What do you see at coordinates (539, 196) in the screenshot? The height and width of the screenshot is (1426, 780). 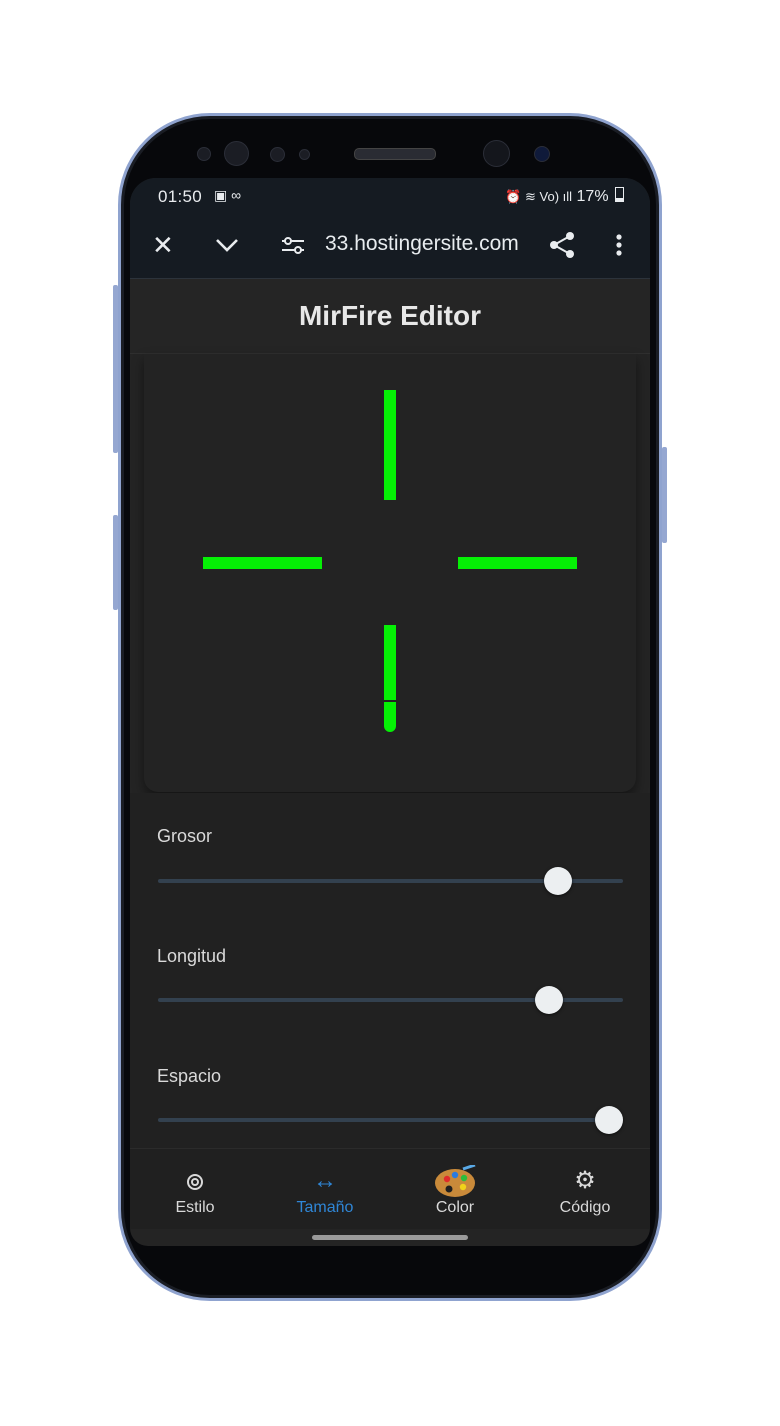 I see `status-icons: ⏰ ≋ Vo) ıll` at bounding box center [539, 196].